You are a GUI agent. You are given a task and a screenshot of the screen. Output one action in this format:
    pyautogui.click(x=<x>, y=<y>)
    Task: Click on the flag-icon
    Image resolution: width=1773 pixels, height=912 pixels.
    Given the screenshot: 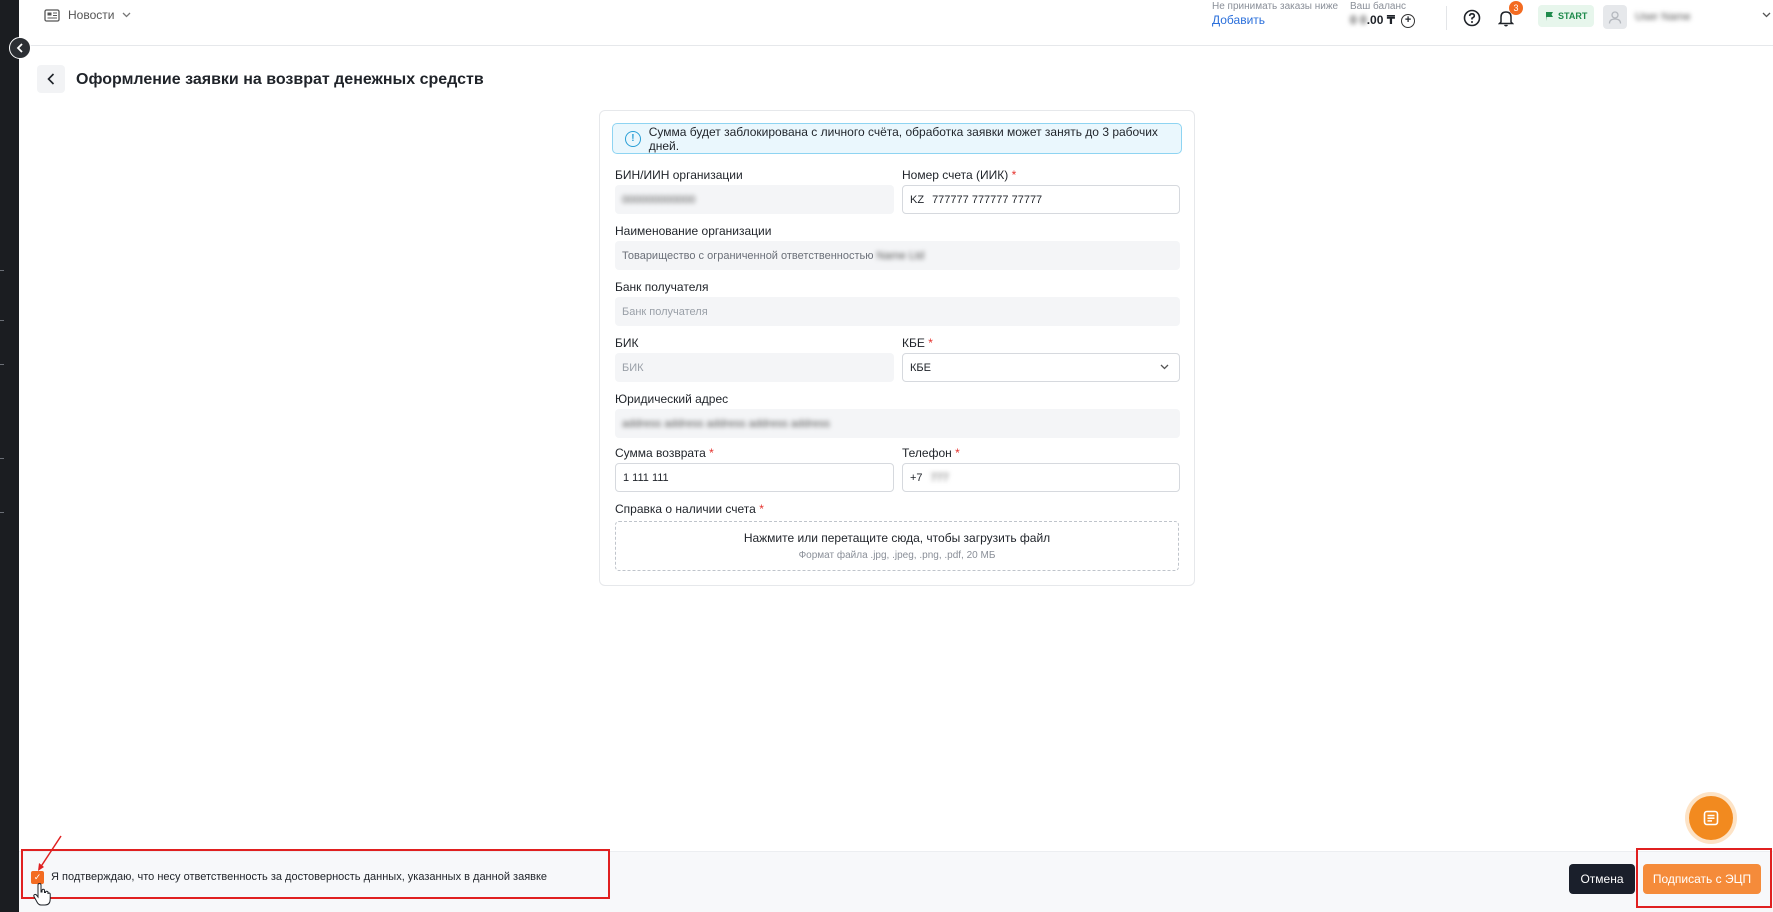 What is the action you would take?
    pyautogui.click(x=1549, y=16)
    